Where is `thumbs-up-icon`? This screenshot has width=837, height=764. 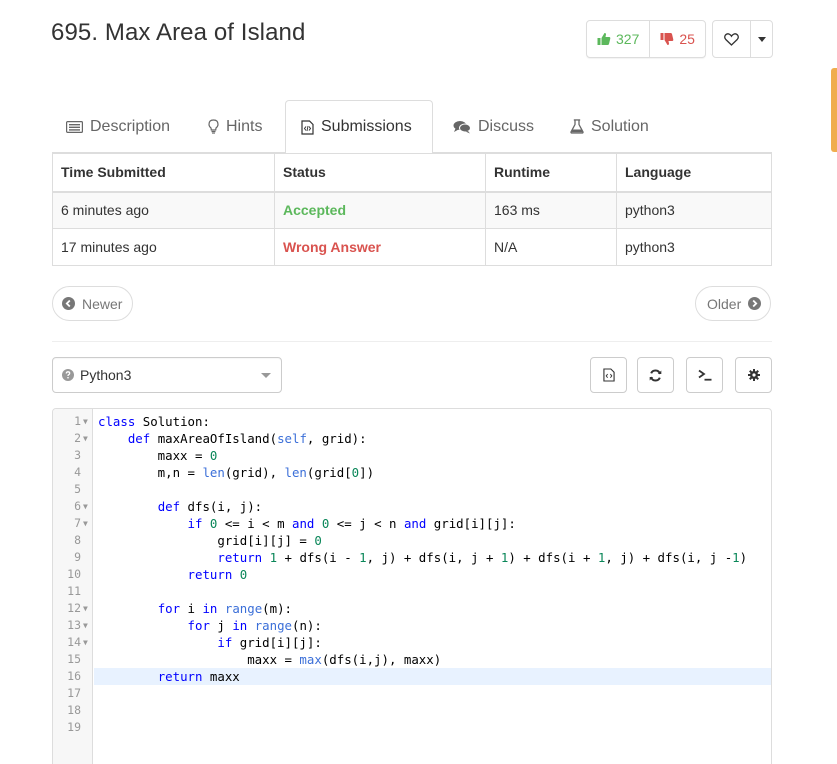
thumbs-up-icon is located at coordinates (604, 38).